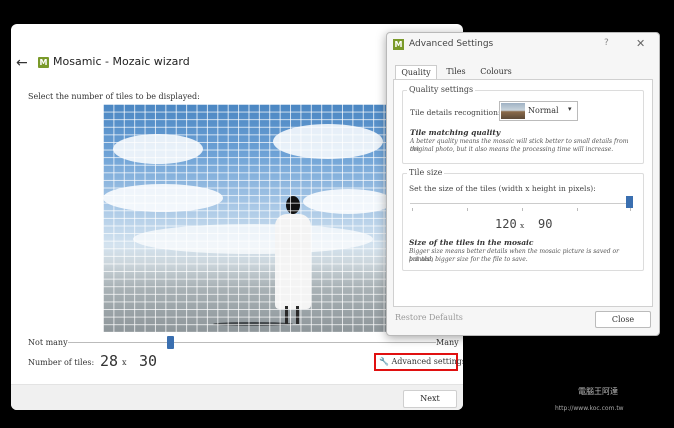 This screenshot has width=674, height=428. I want to click on next-button: Next, so click(430, 399).